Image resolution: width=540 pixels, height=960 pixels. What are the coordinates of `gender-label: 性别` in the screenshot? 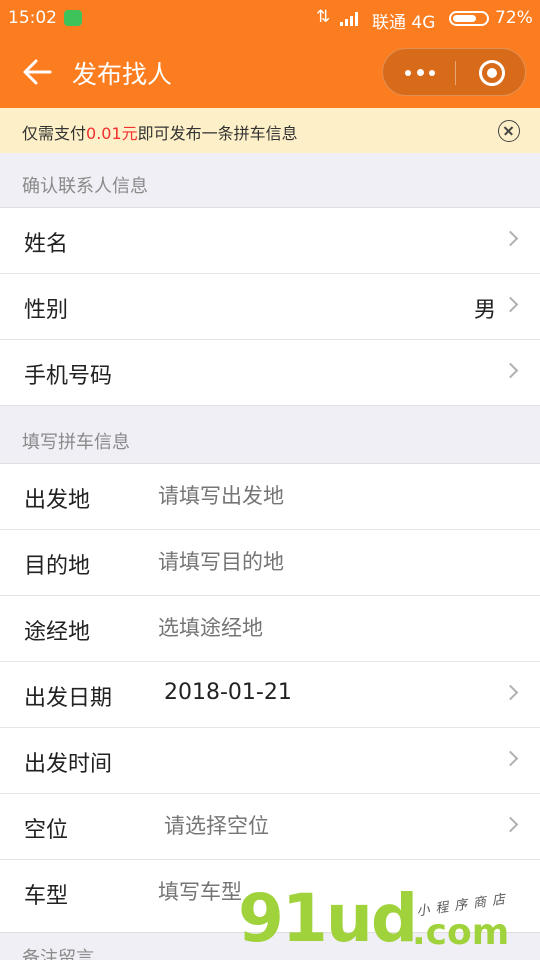 It's located at (46, 310).